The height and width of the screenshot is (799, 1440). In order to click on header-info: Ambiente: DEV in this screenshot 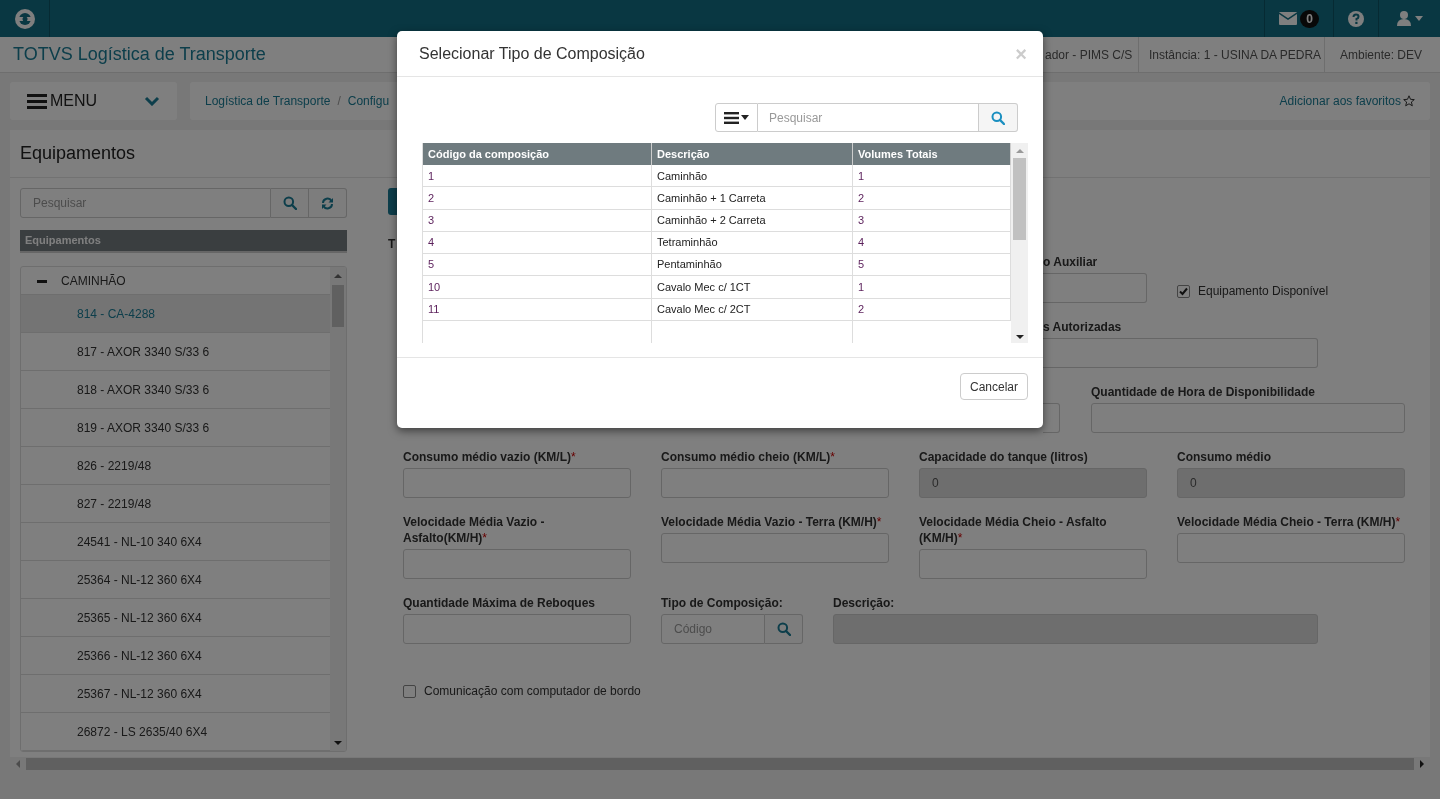, I will do `click(1381, 55)`.